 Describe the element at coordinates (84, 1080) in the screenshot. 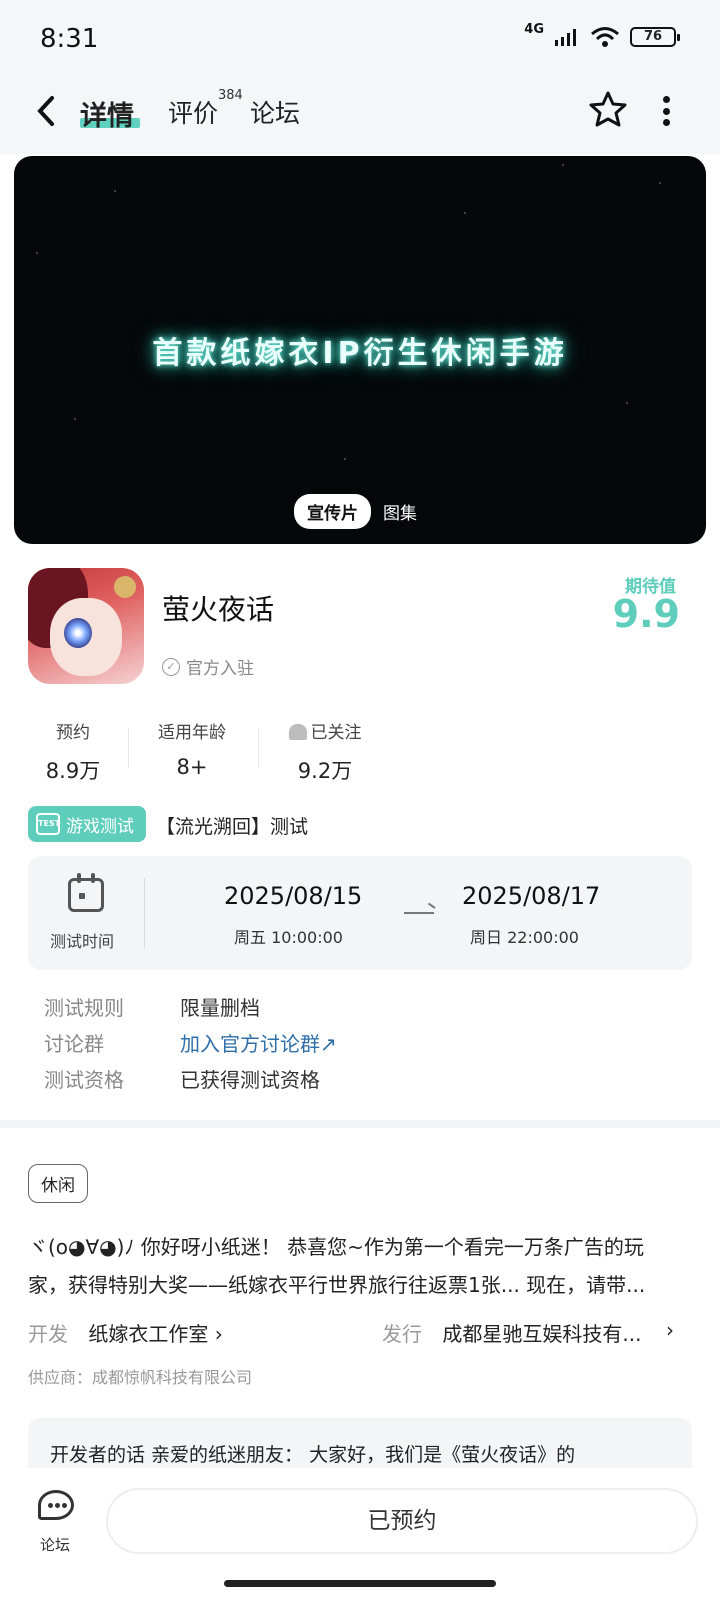

I see `test-qualification-key: 测试资格` at that location.